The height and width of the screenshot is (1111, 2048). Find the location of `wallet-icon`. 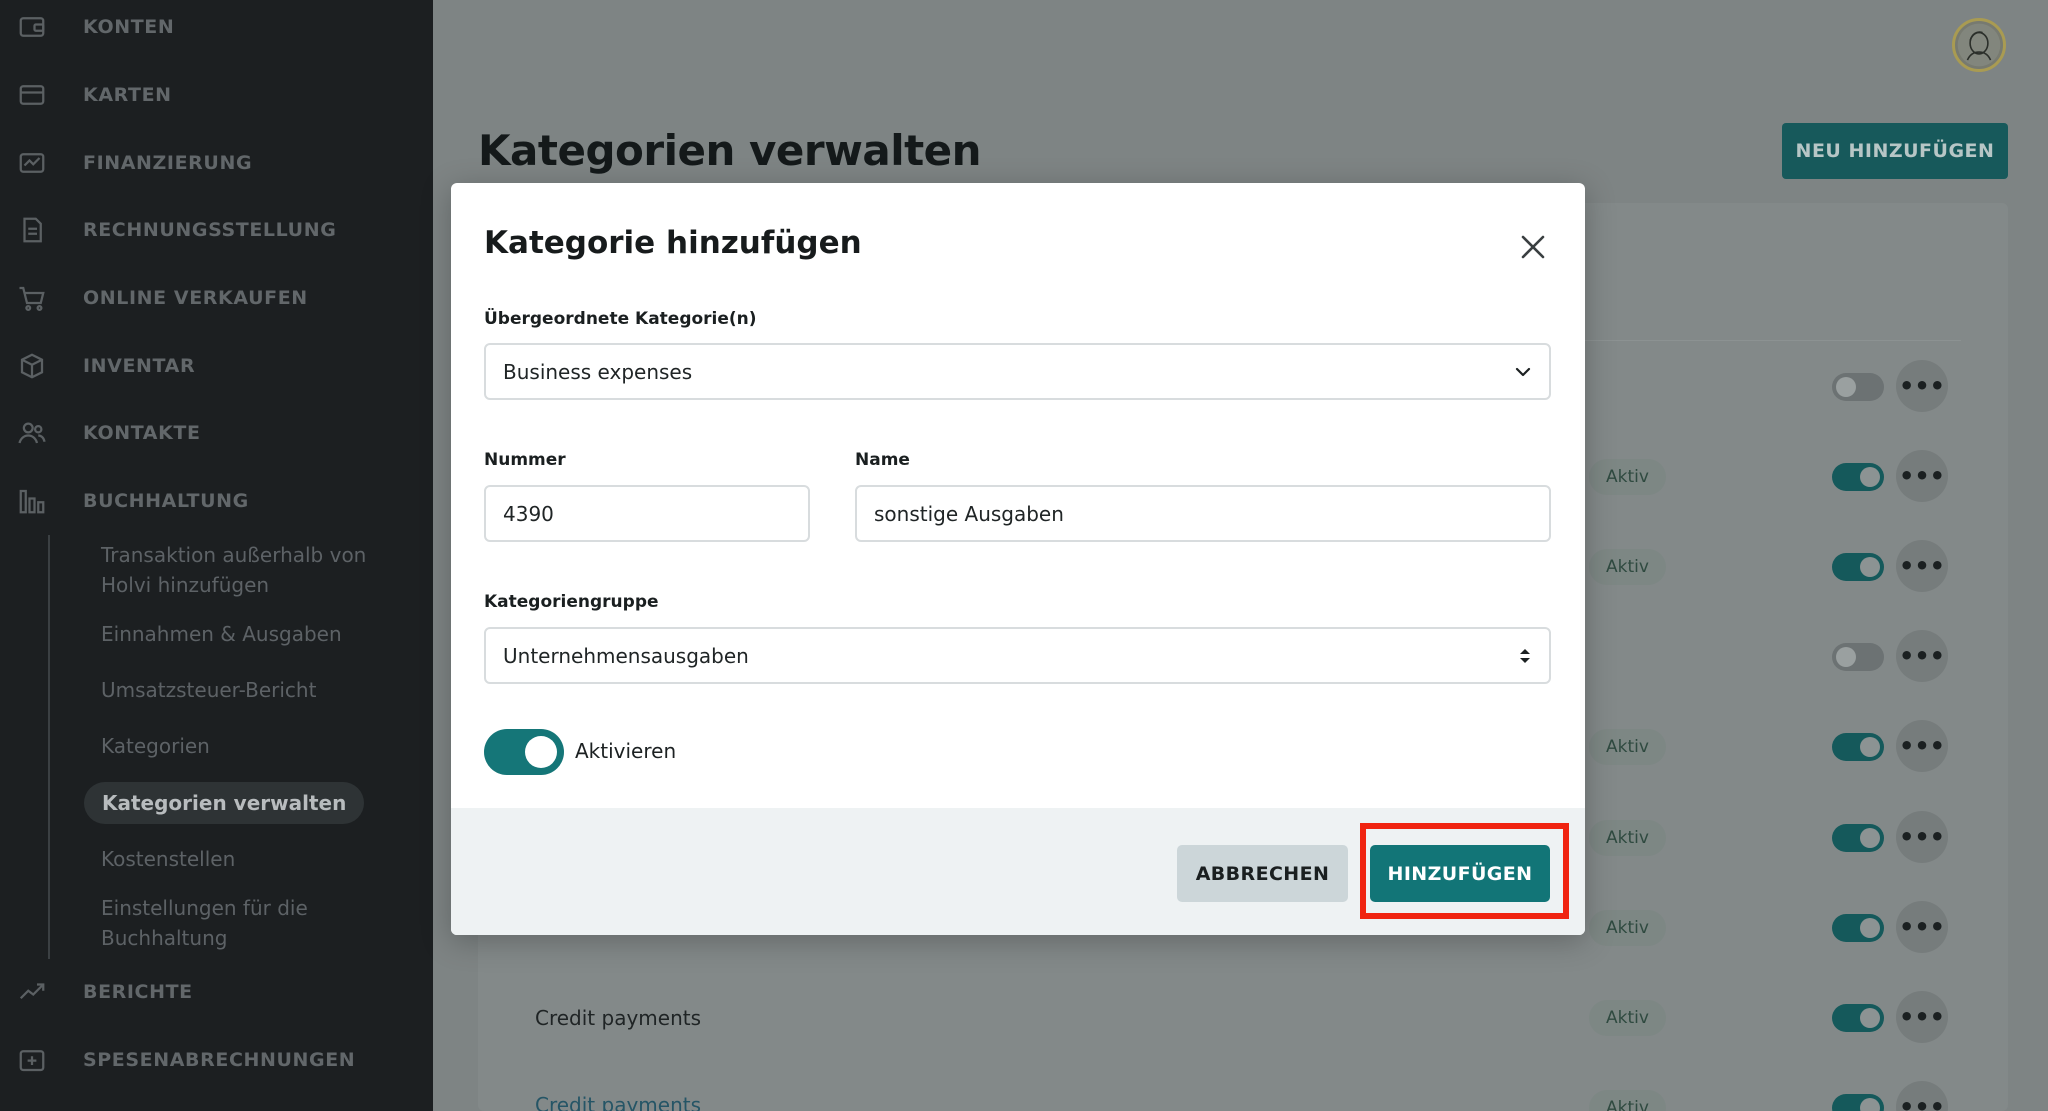

wallet-icon is located at coordinates (32, 27).